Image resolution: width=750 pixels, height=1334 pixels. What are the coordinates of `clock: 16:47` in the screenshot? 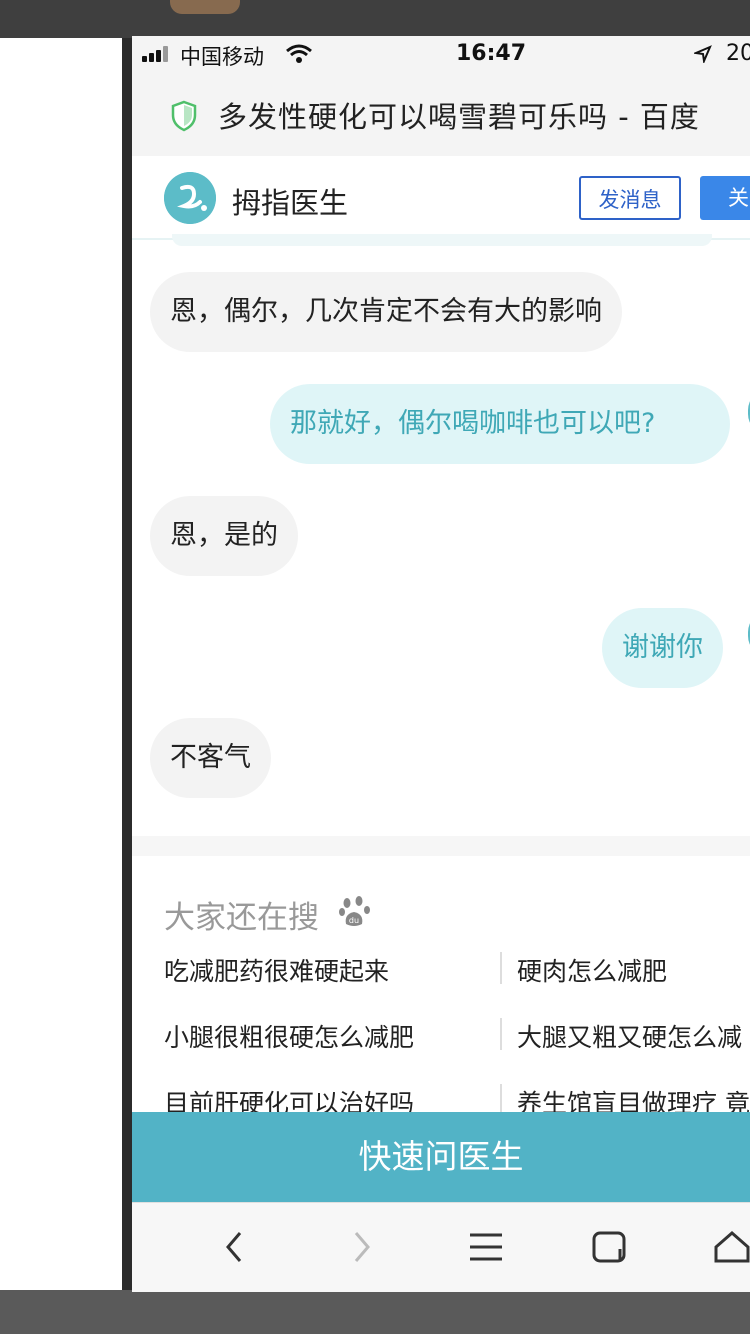 It's located at (491, 53).